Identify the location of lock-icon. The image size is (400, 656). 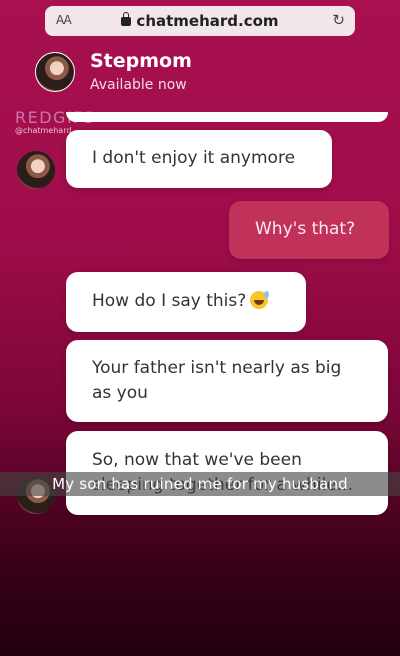
(126, 19).